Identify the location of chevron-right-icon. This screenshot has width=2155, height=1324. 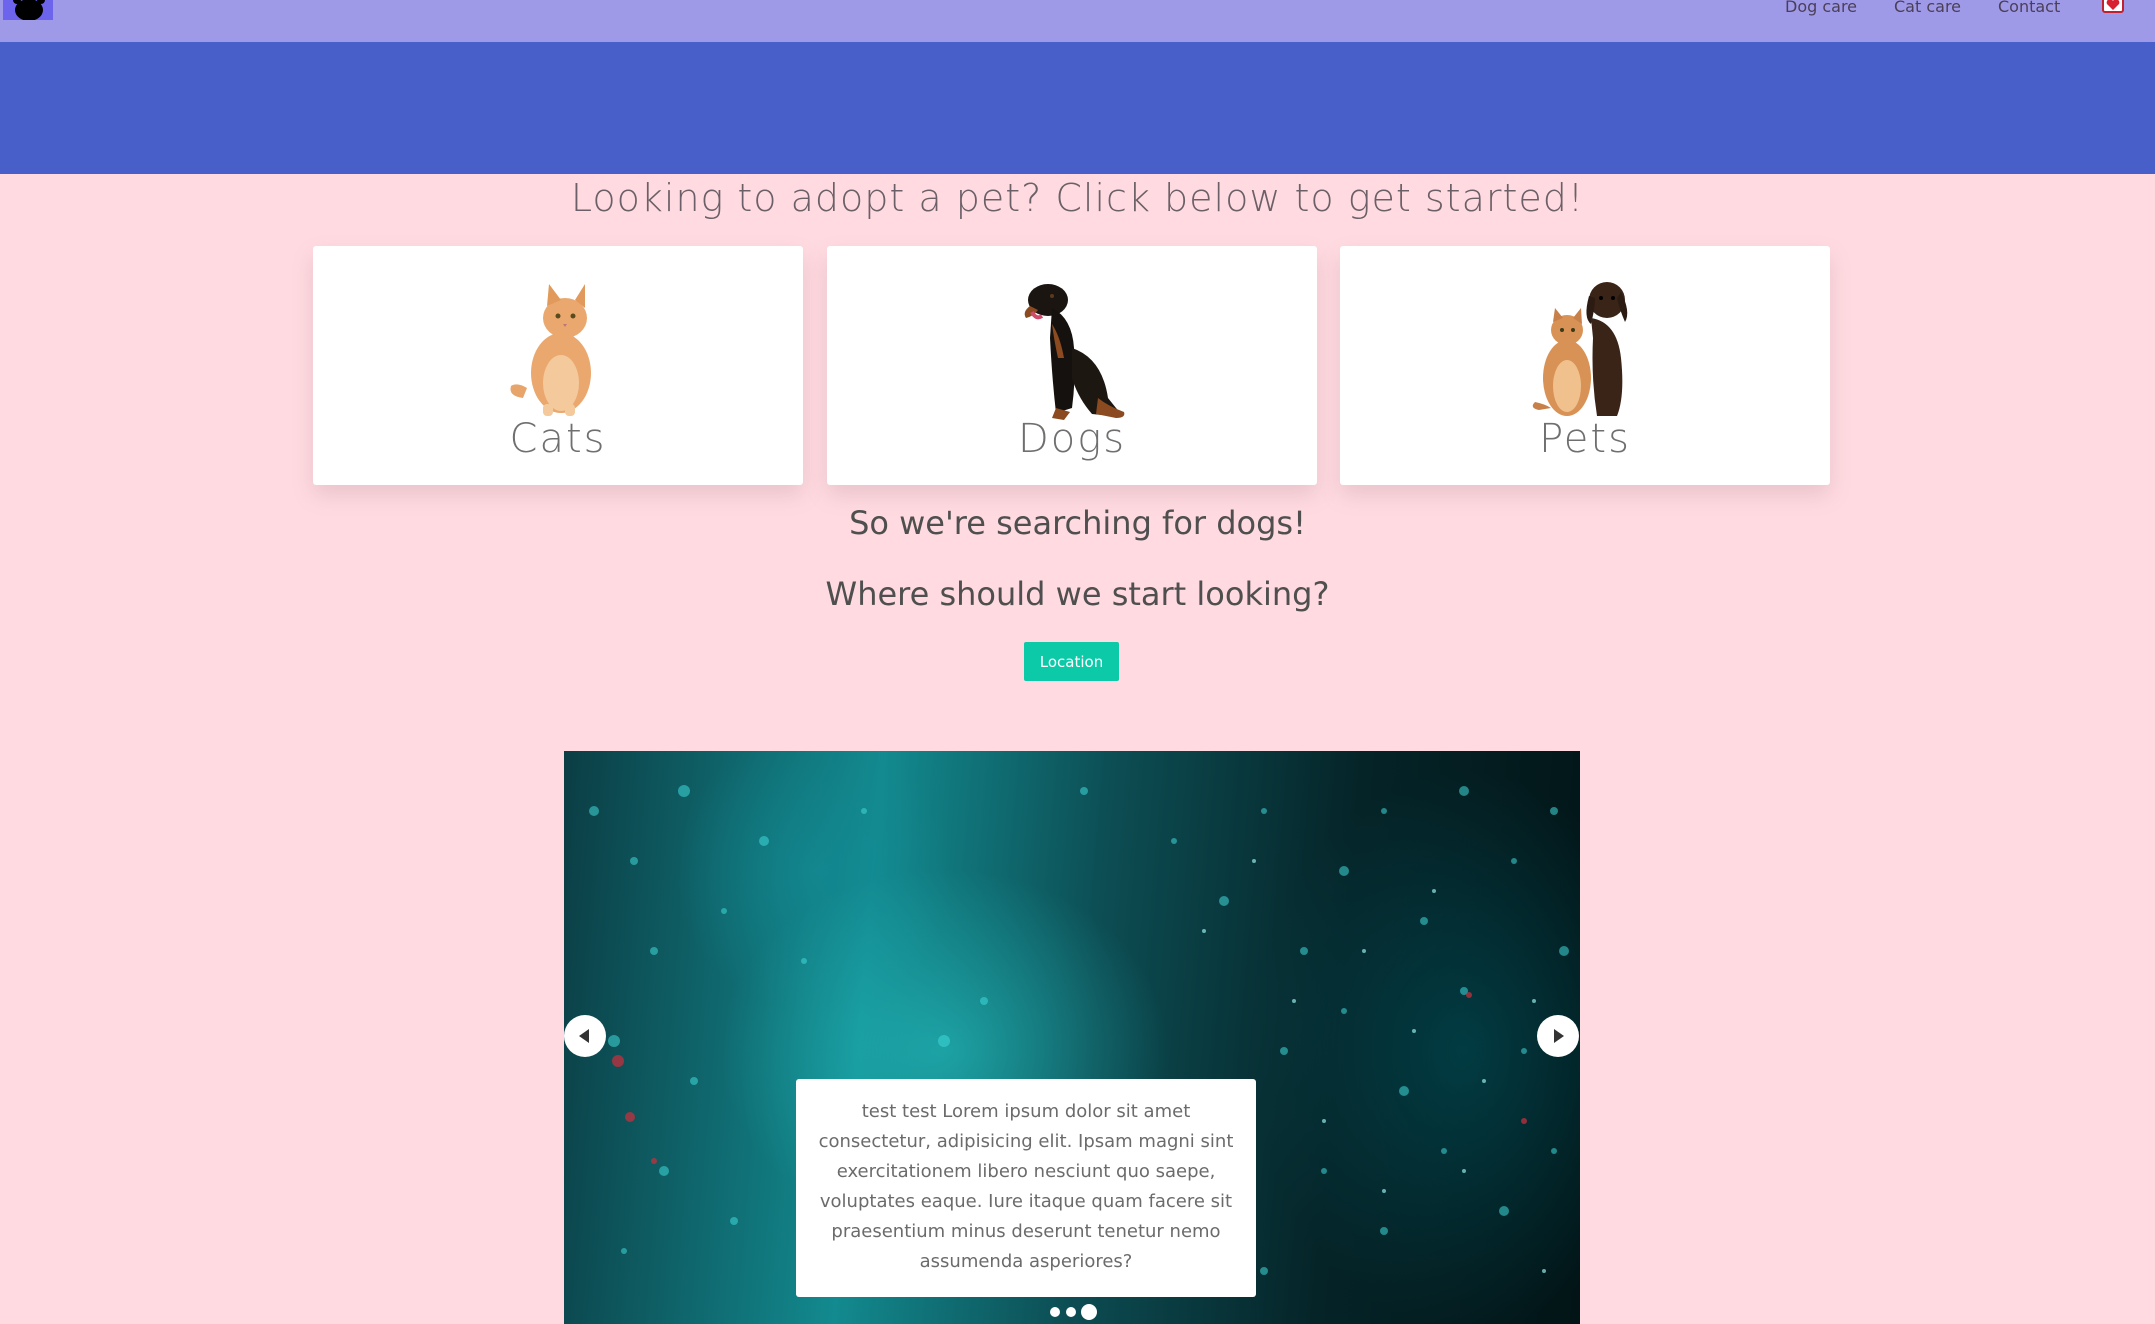
(1559, 1036).